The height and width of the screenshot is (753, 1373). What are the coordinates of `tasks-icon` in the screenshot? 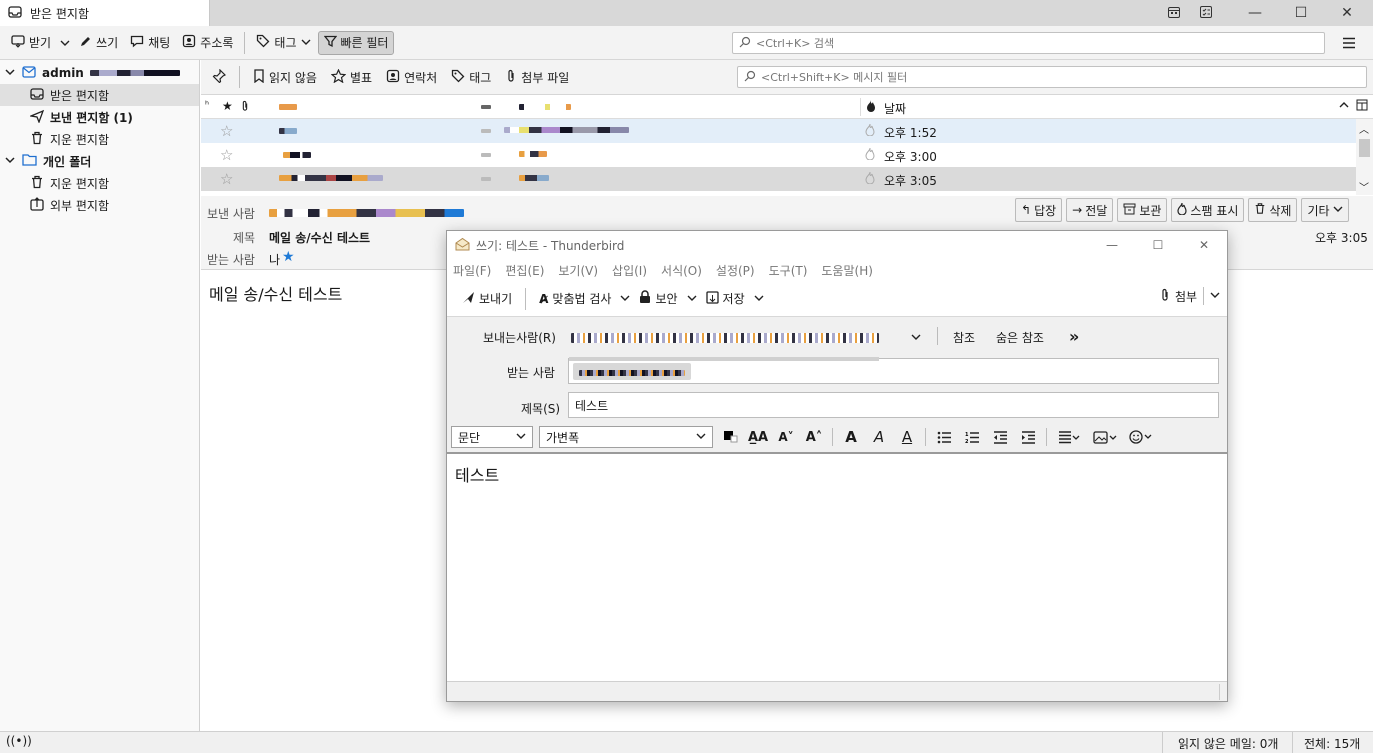 It's located at (1206, 13).